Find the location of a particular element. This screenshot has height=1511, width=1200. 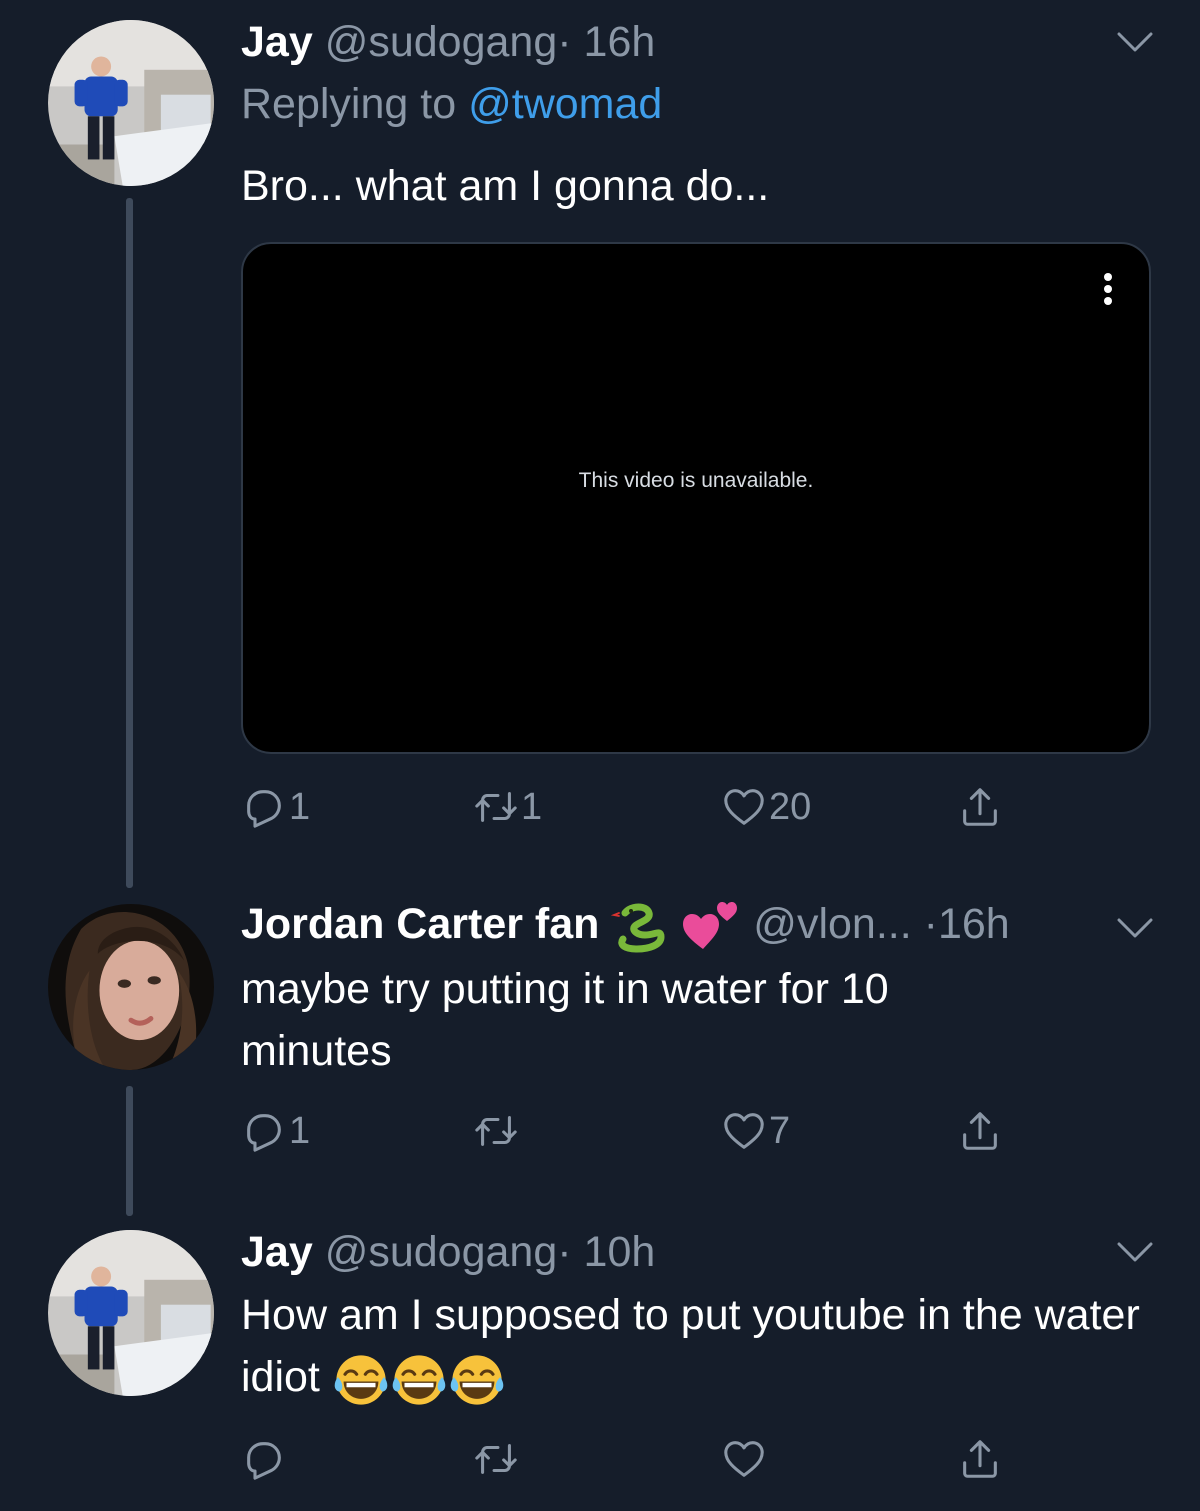

like-button: 20 is located at coordinates (766, 807).